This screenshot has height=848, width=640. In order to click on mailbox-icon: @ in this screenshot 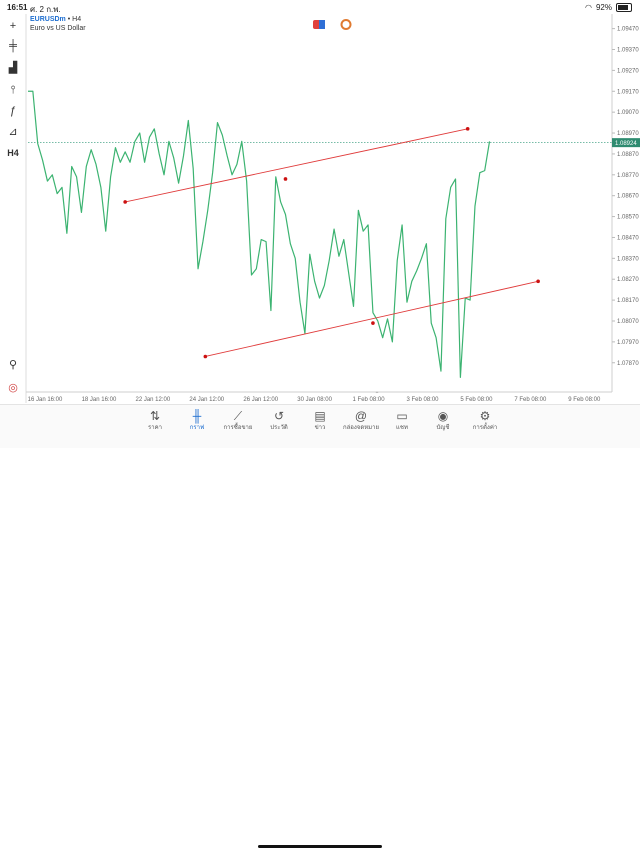, I will do `click(361, 416)`.